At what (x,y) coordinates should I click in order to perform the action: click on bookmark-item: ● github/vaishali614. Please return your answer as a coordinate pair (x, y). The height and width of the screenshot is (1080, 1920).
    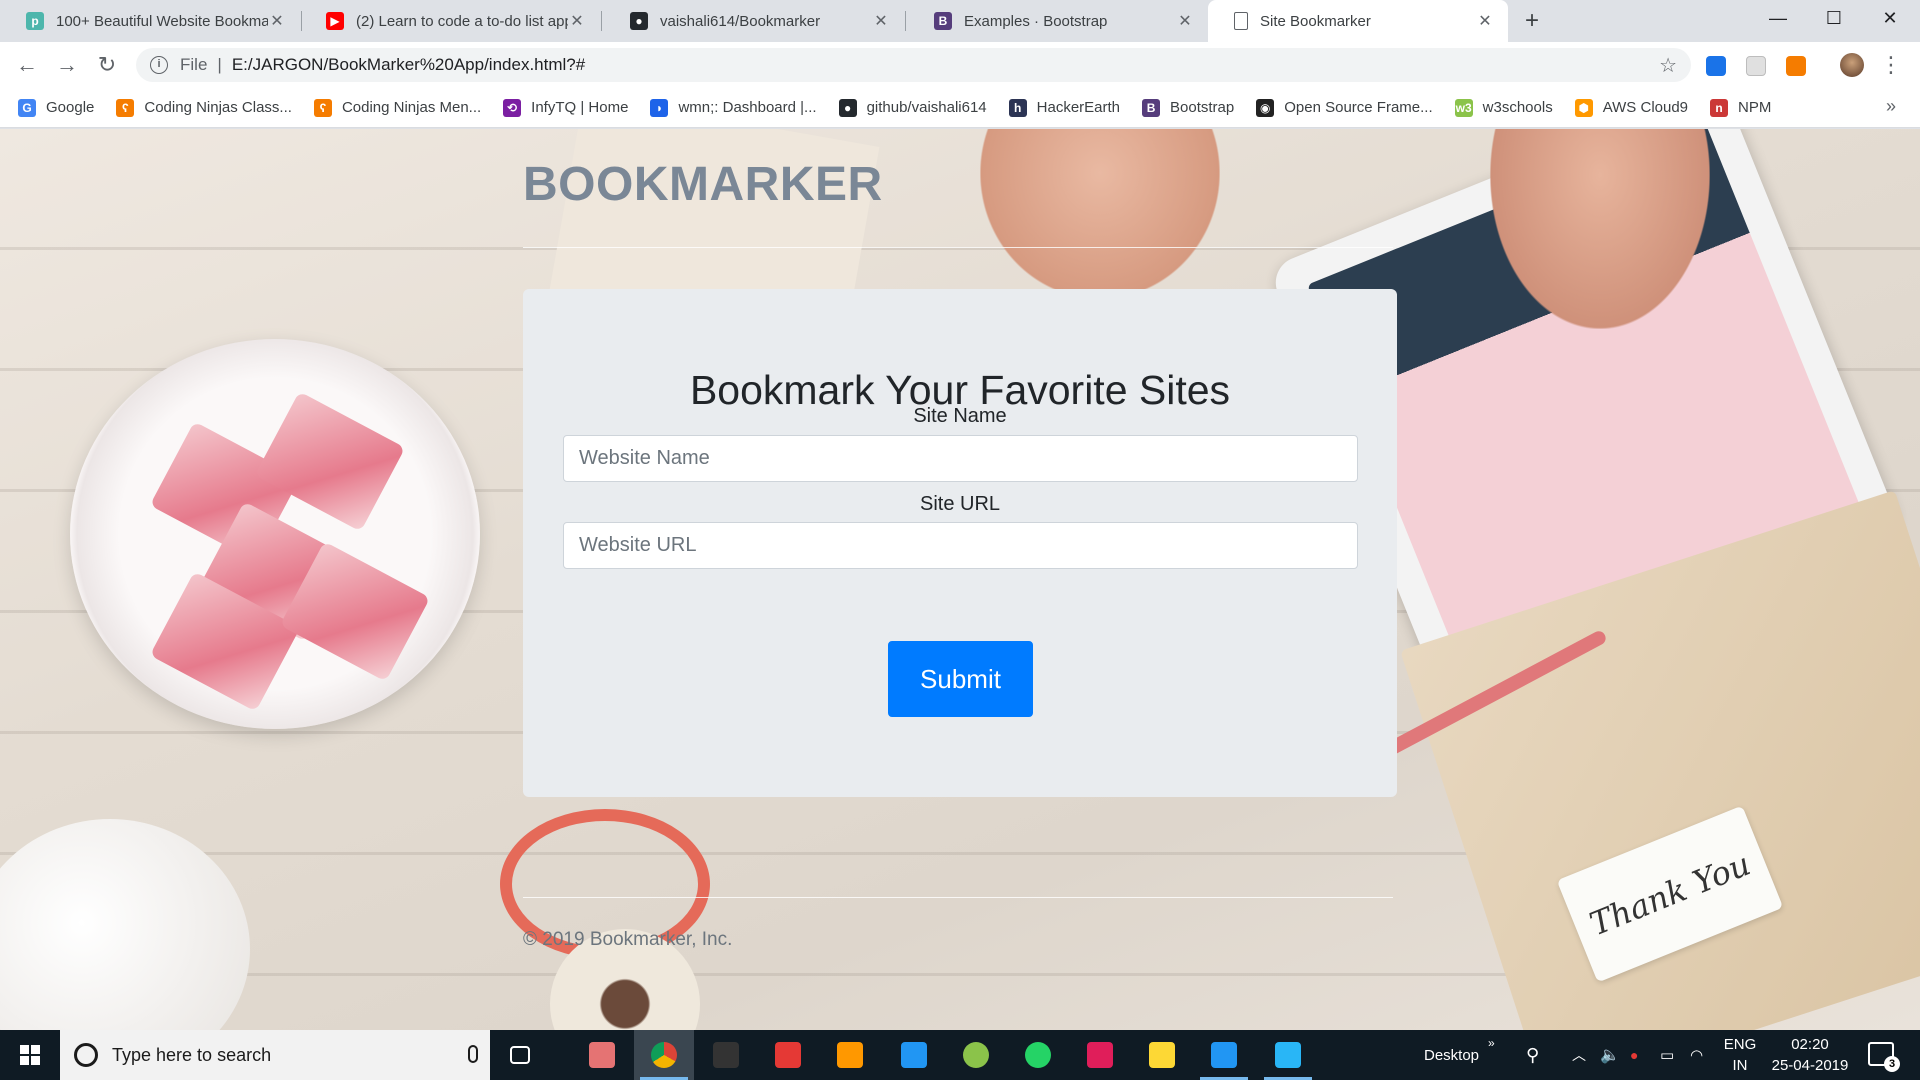
    Looking at the image, I should click on (912, 107).